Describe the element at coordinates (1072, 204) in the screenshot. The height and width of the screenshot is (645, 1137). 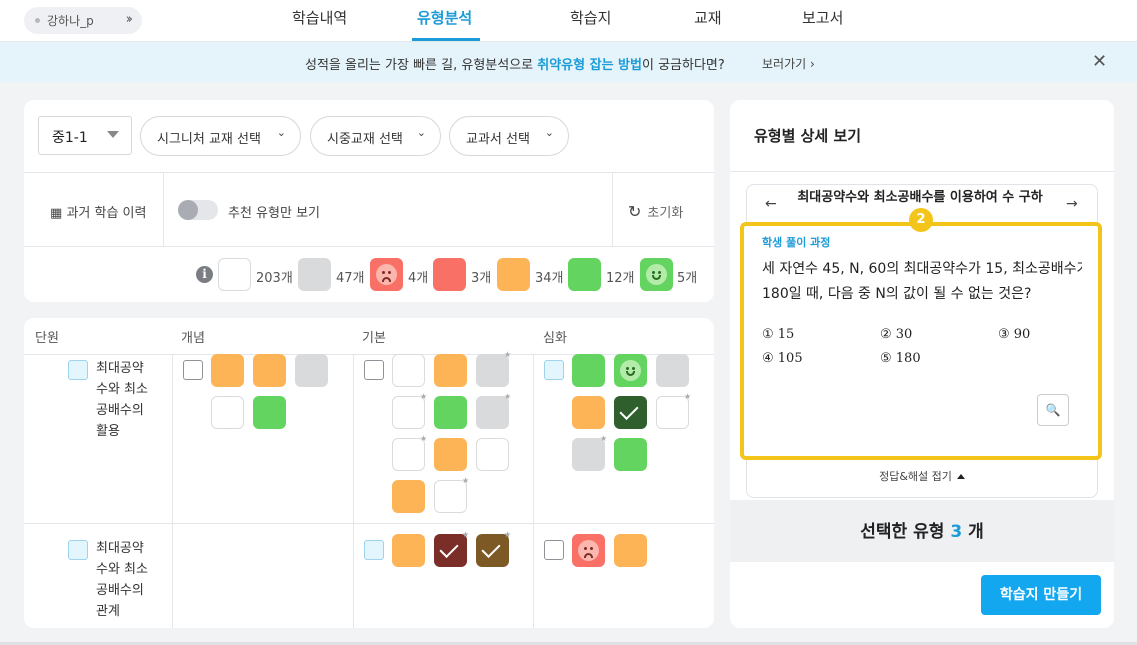
I see `arrow-right-icon: →` at that location.